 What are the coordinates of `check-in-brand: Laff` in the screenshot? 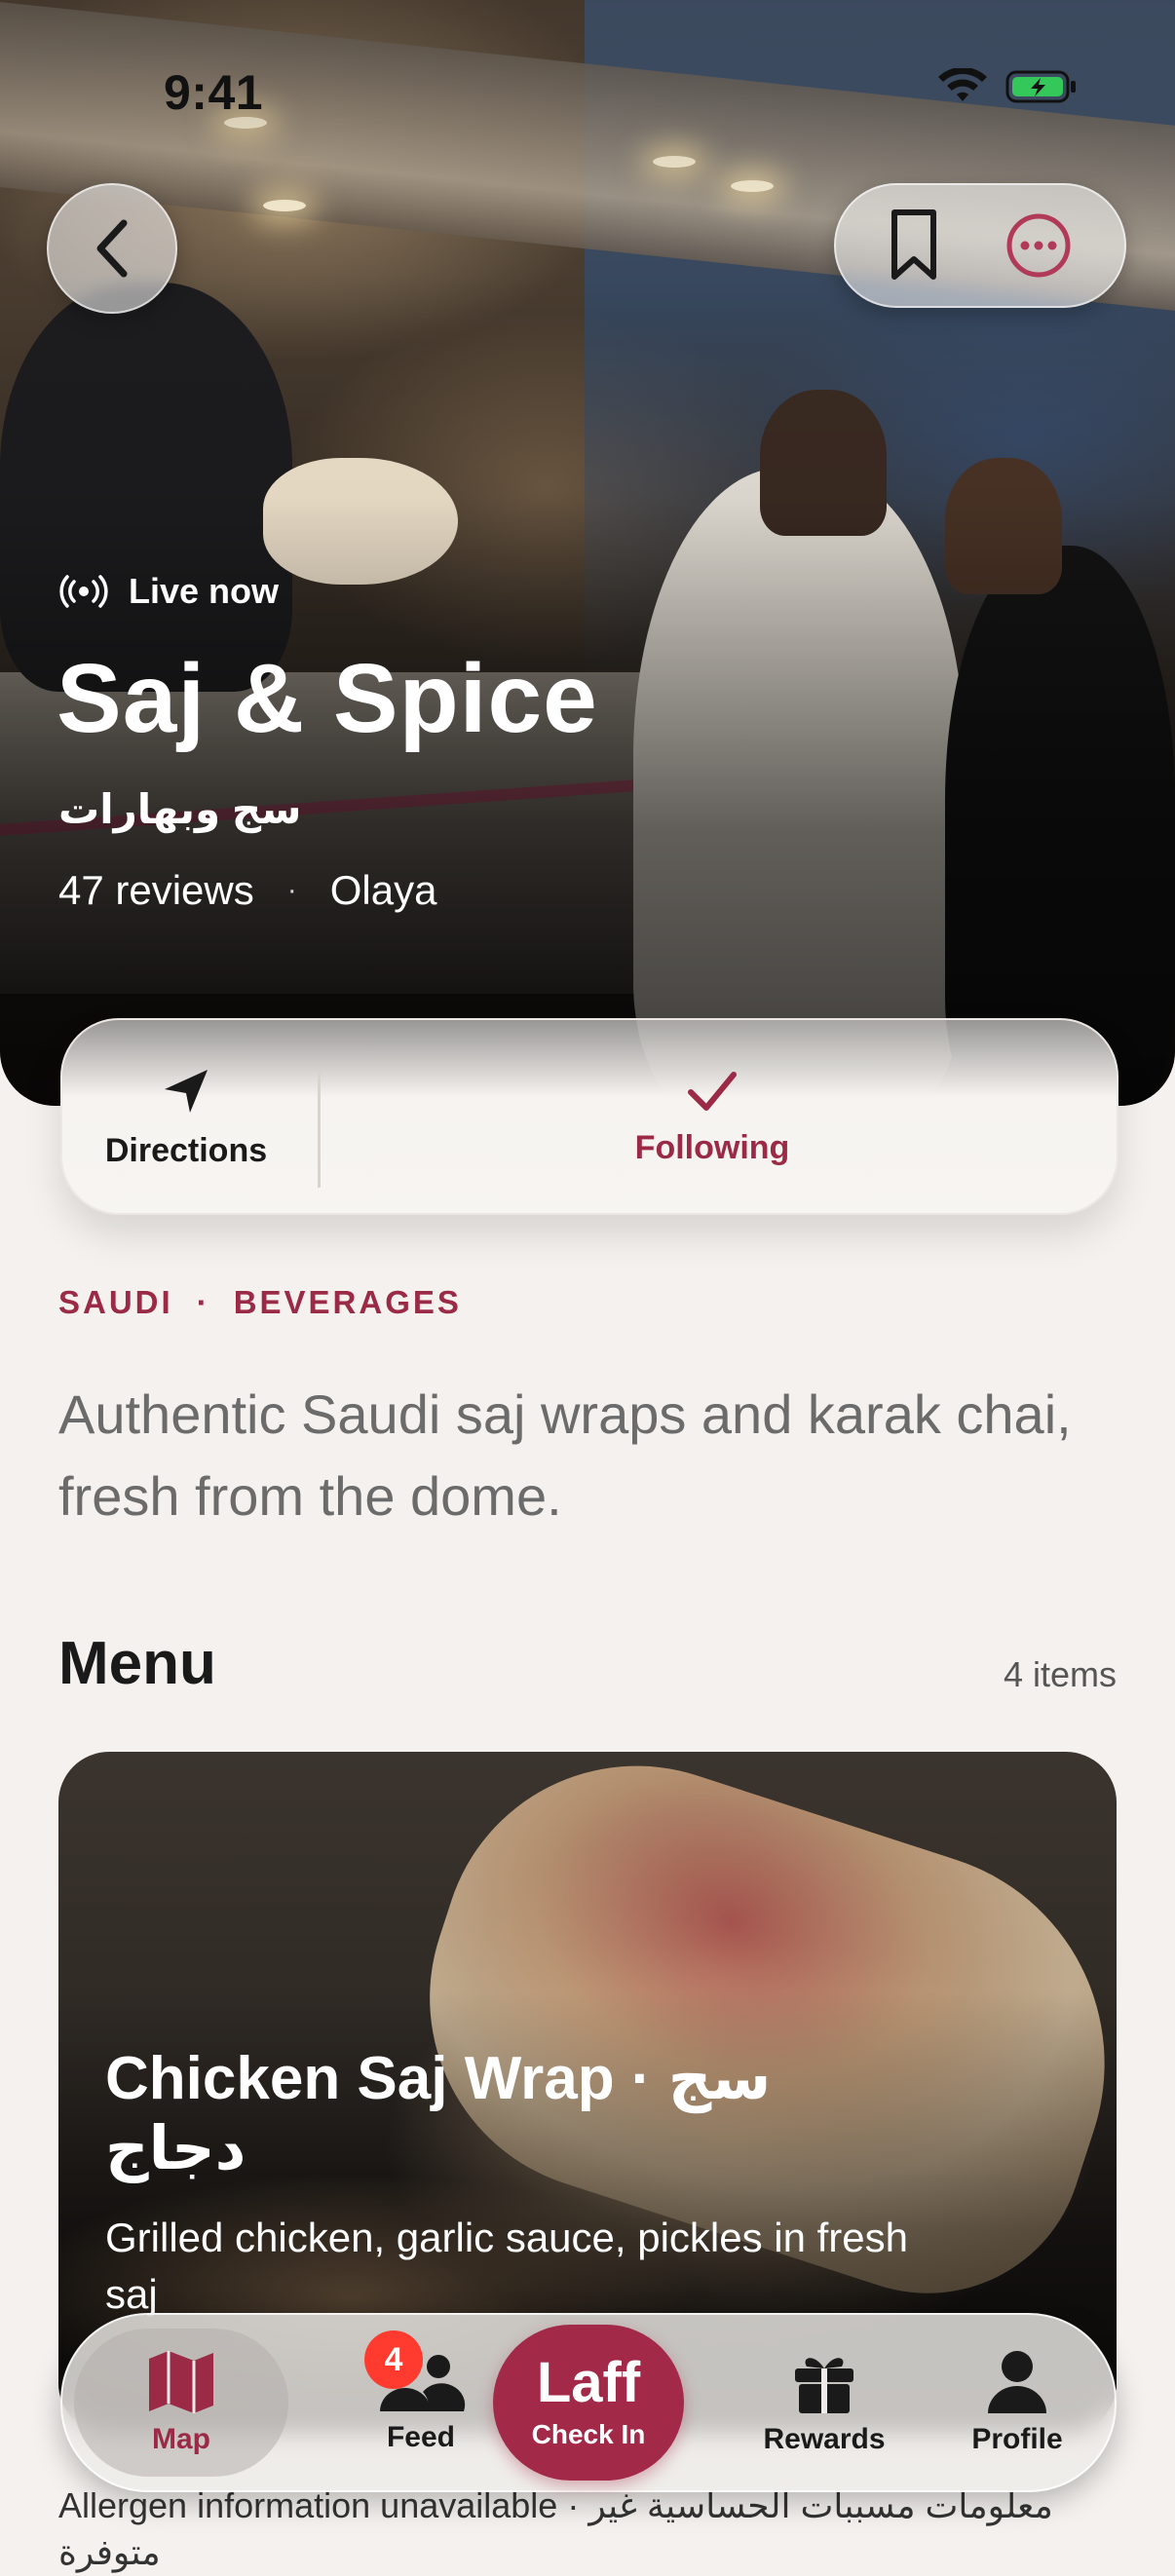 It's located at (588, 2382).